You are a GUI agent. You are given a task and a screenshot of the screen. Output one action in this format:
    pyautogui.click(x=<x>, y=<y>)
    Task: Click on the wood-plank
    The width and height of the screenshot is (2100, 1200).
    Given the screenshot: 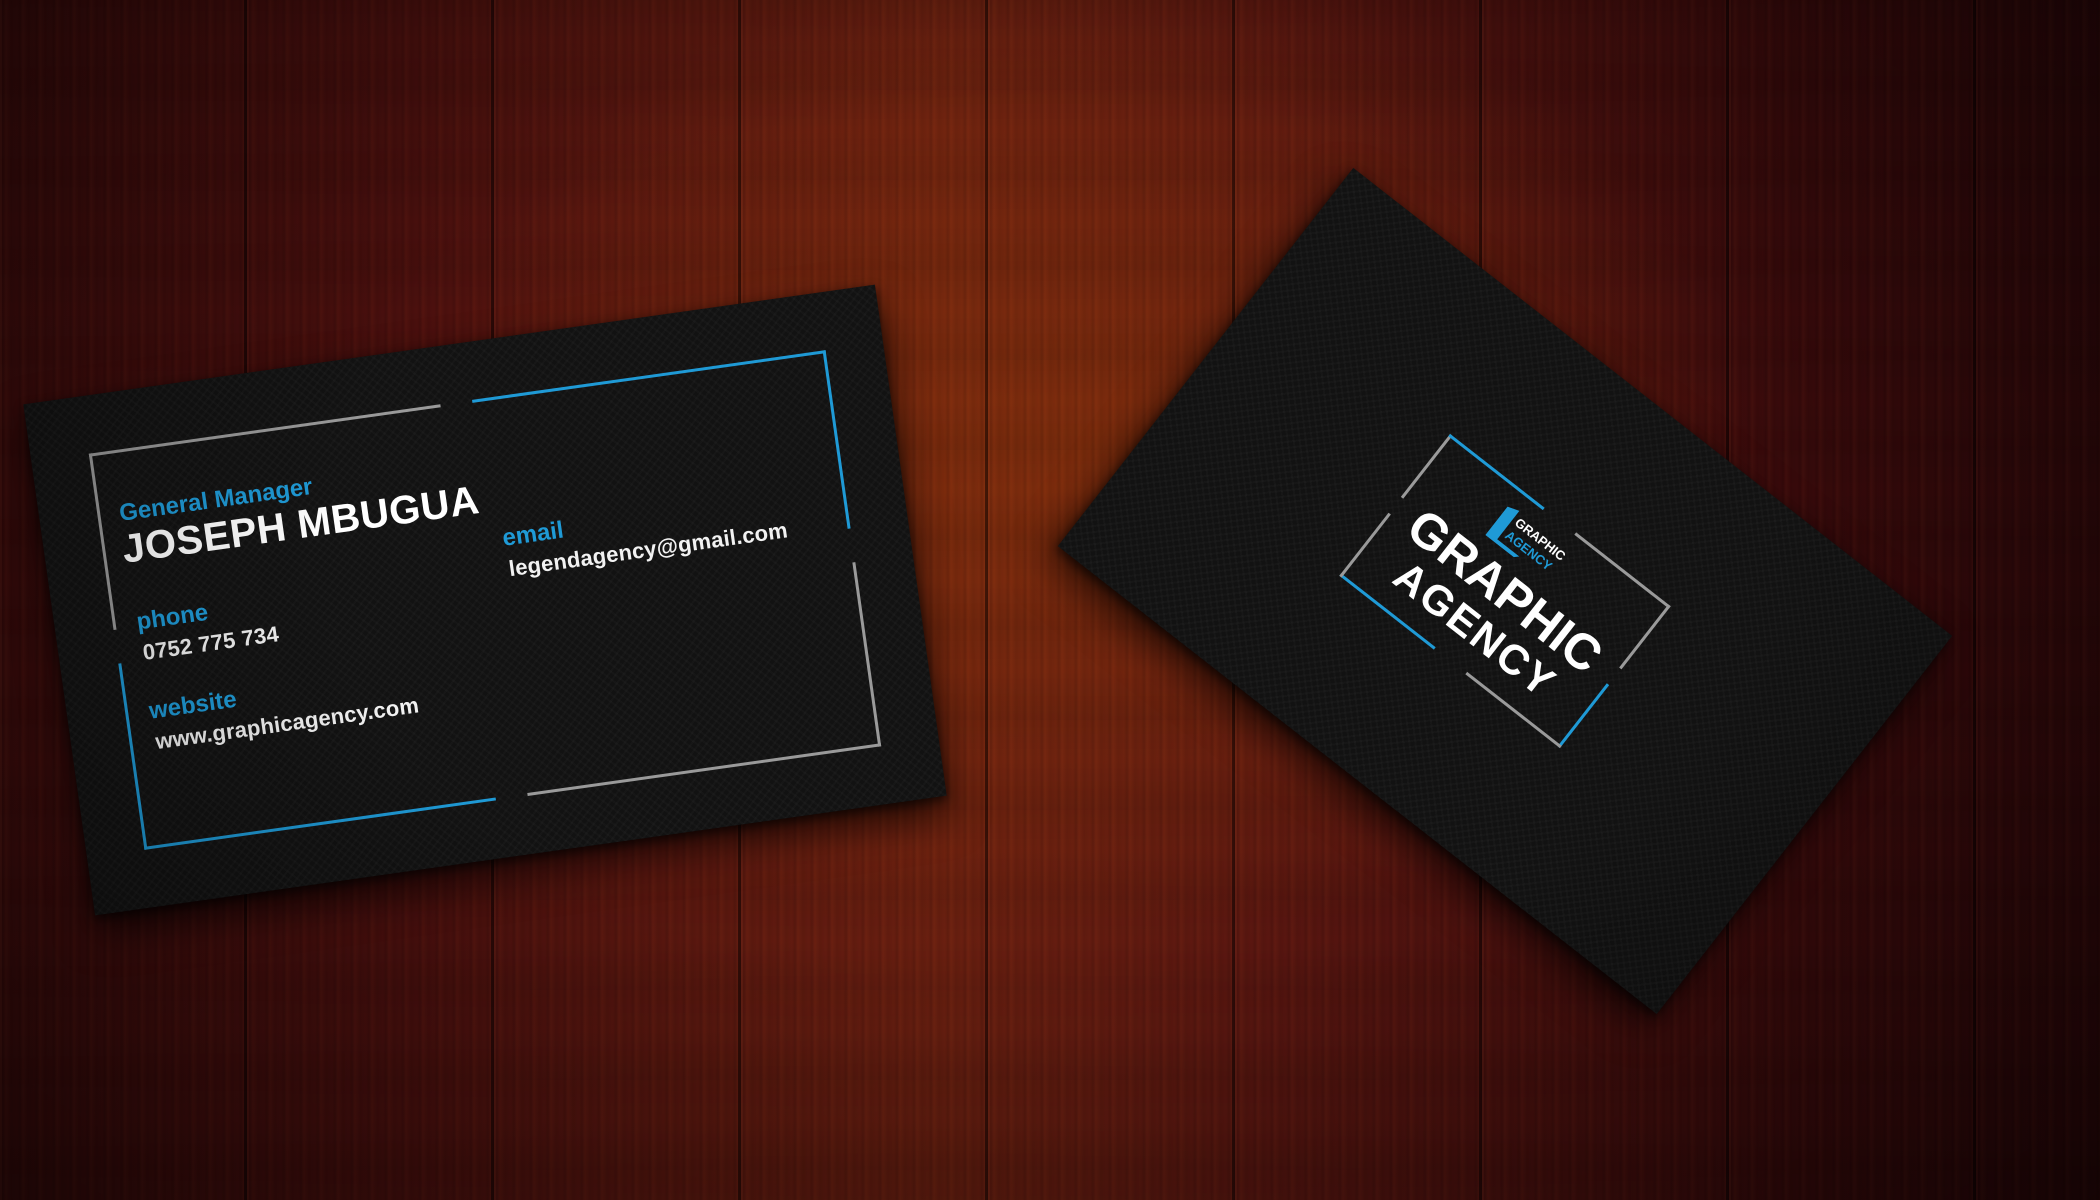 What is the action you would take?
    pyautogui.click(x=2038, y=600)
    